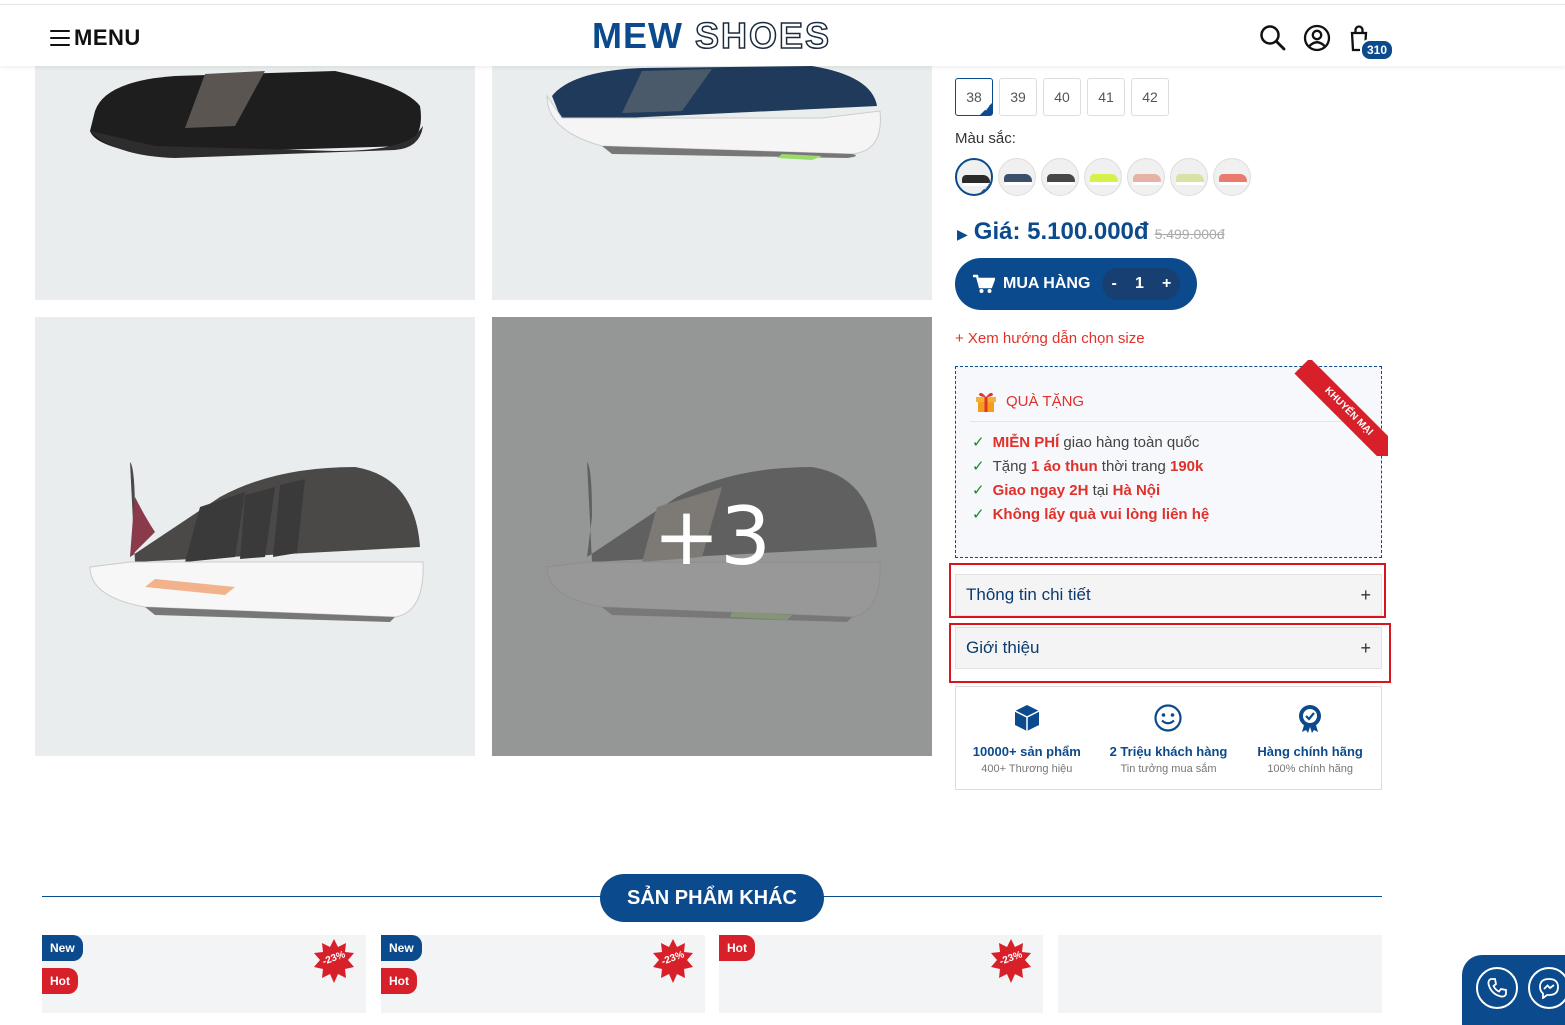  Describe the element at coordinates (713, 113) in the screenshot. I see `shoe-image-navy` at that location.